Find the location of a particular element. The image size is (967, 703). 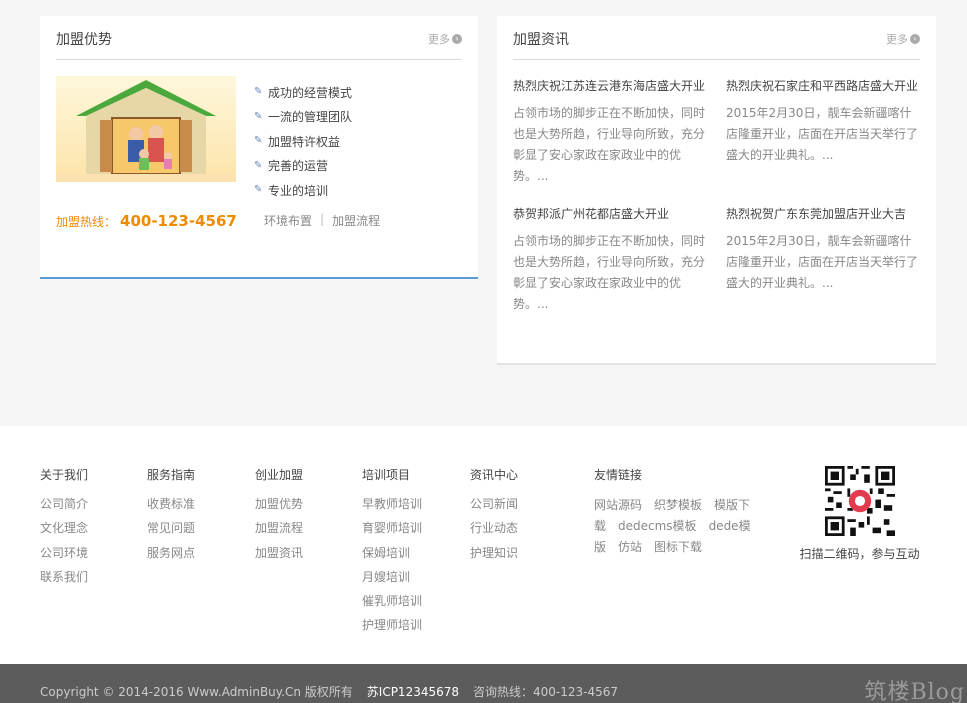

footer-column-service: 服务指南 收费标准 常见问题 服务网点 is located at coordinates (171, 517).